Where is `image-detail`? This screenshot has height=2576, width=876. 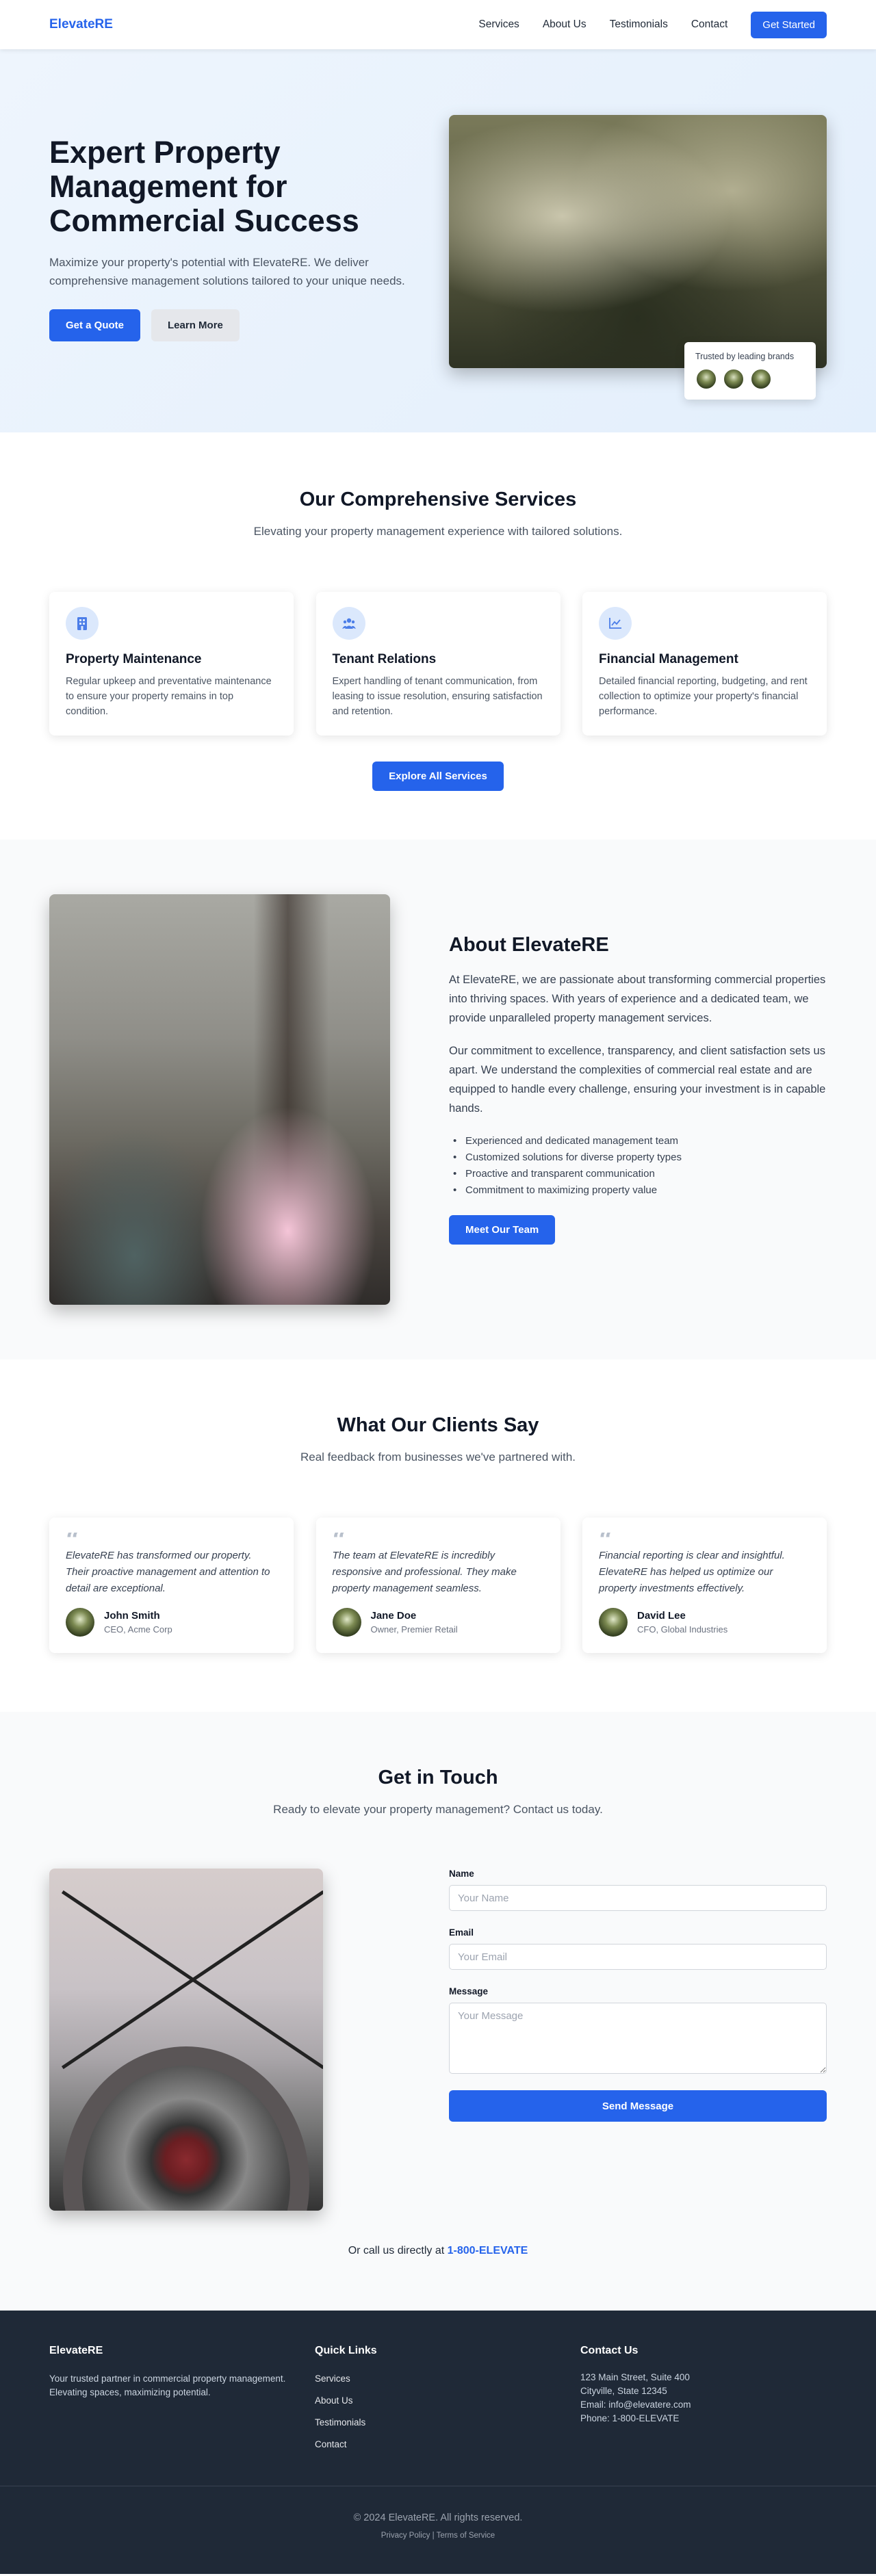 image-detail is located at coordinates (186, 2128).